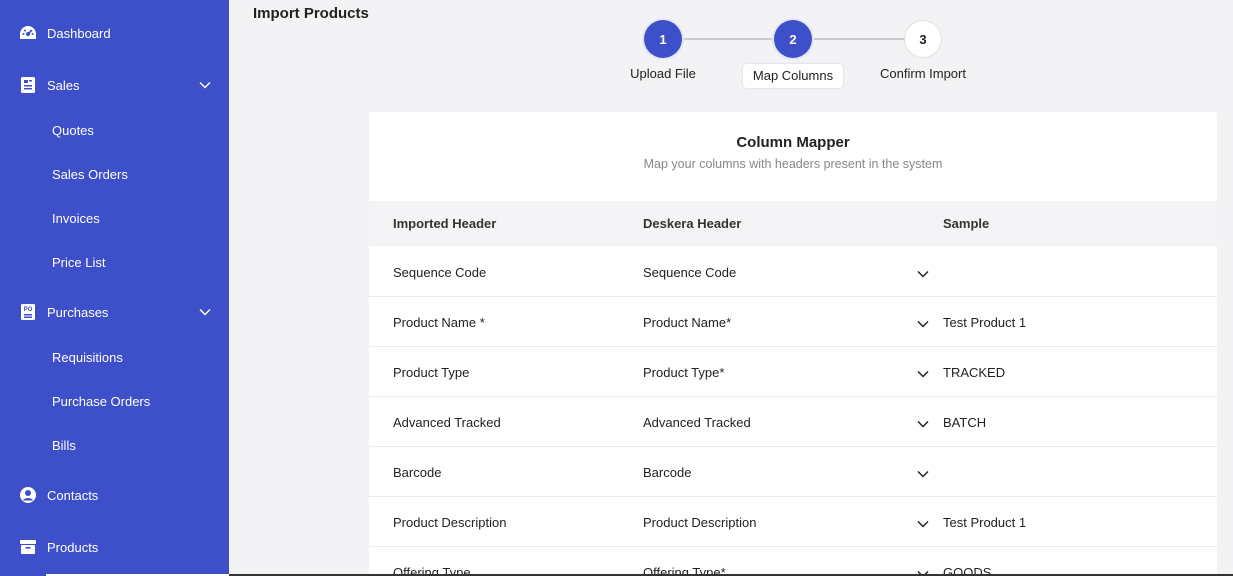  I want to click on dashboard-icon, so click(28, 33).